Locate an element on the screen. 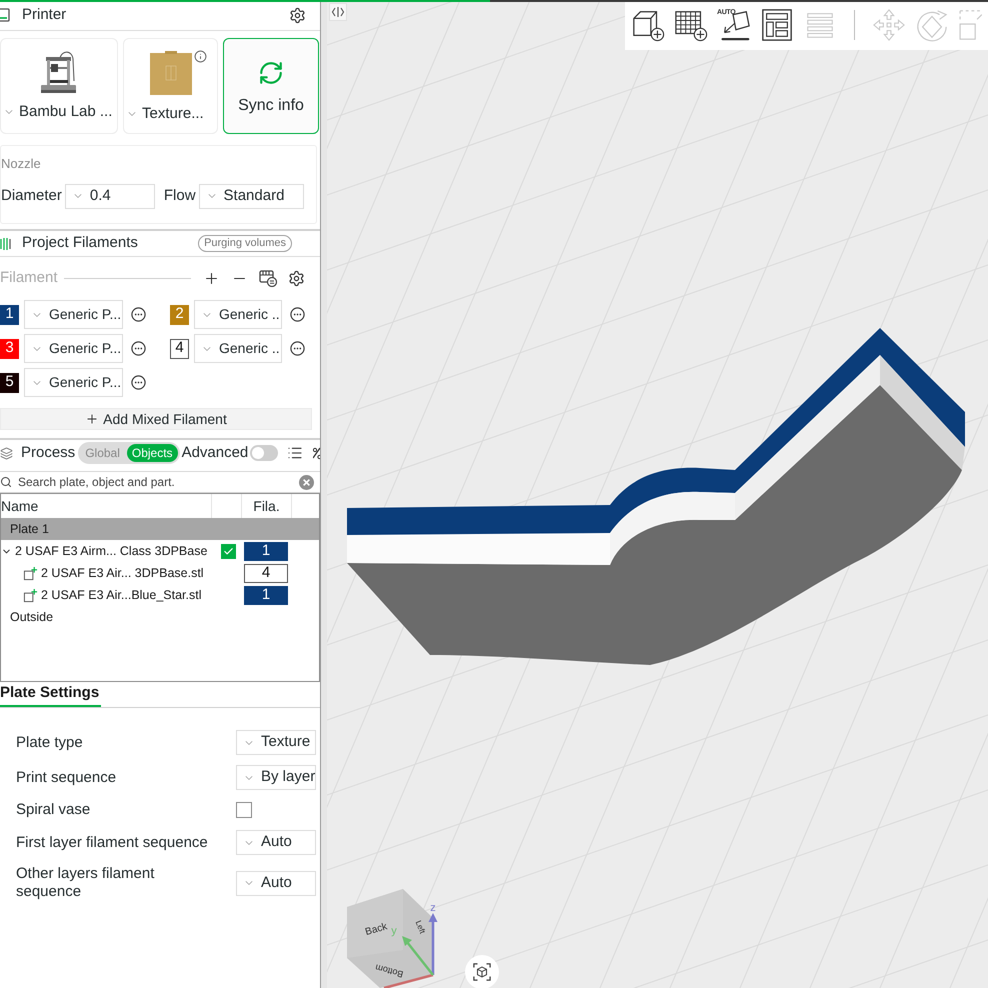 The image size is (988, 988). filament-swatch: 3 is located at coordinates (9, 348).